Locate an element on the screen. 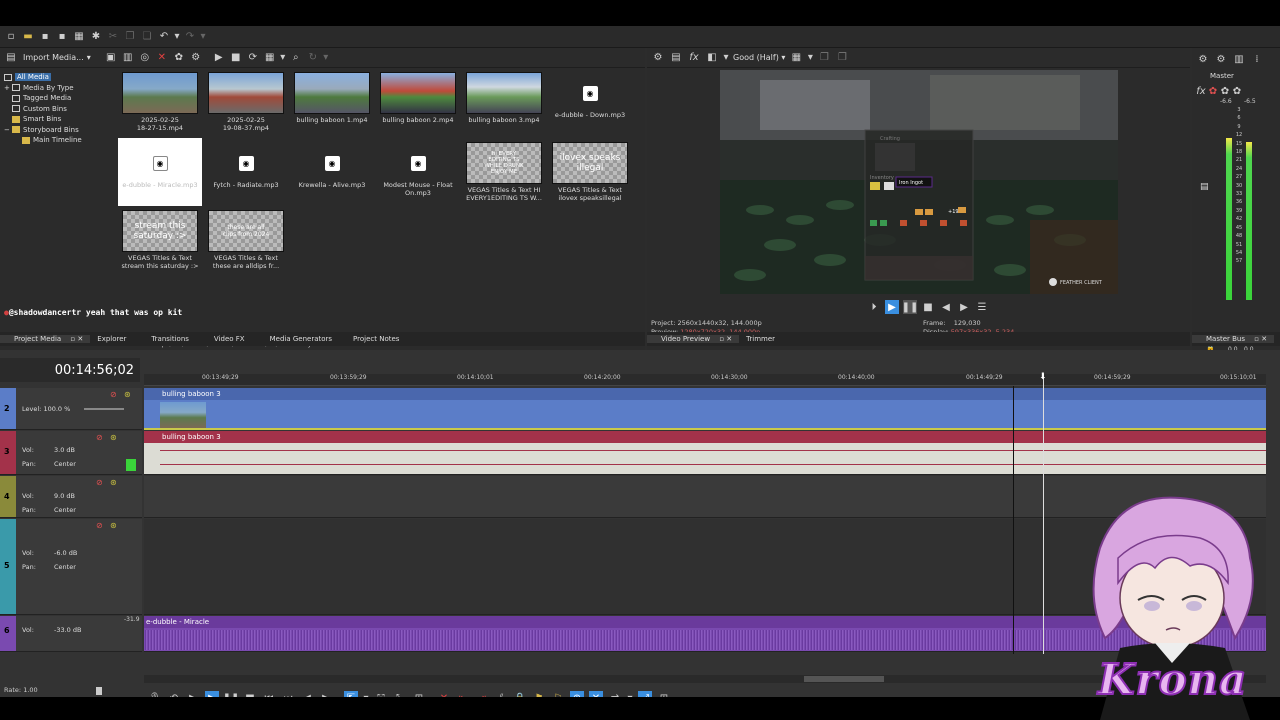 Image resolution: width=1280 pixels, height=720 pixels. paste-icon: ❏ is located at coordinates (147, 37).